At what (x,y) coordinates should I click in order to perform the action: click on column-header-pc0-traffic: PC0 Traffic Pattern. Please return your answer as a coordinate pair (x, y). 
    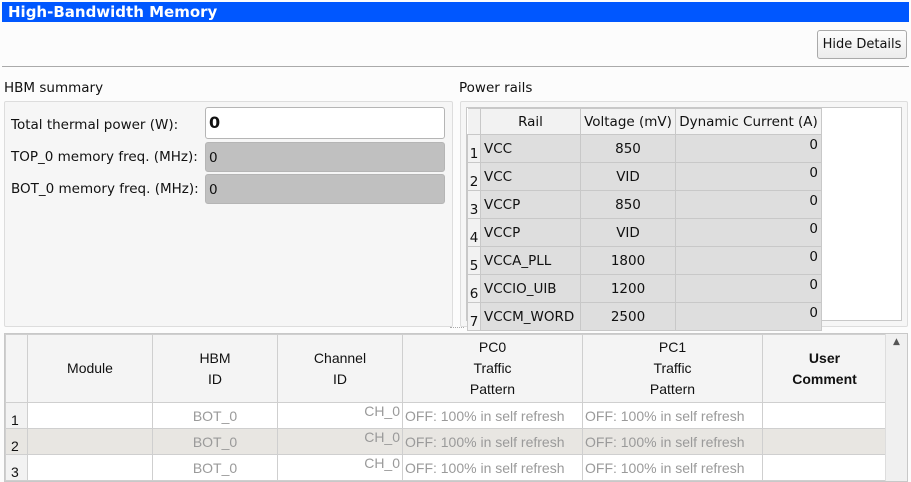
    Looking at the image, I should click on (492, 368).